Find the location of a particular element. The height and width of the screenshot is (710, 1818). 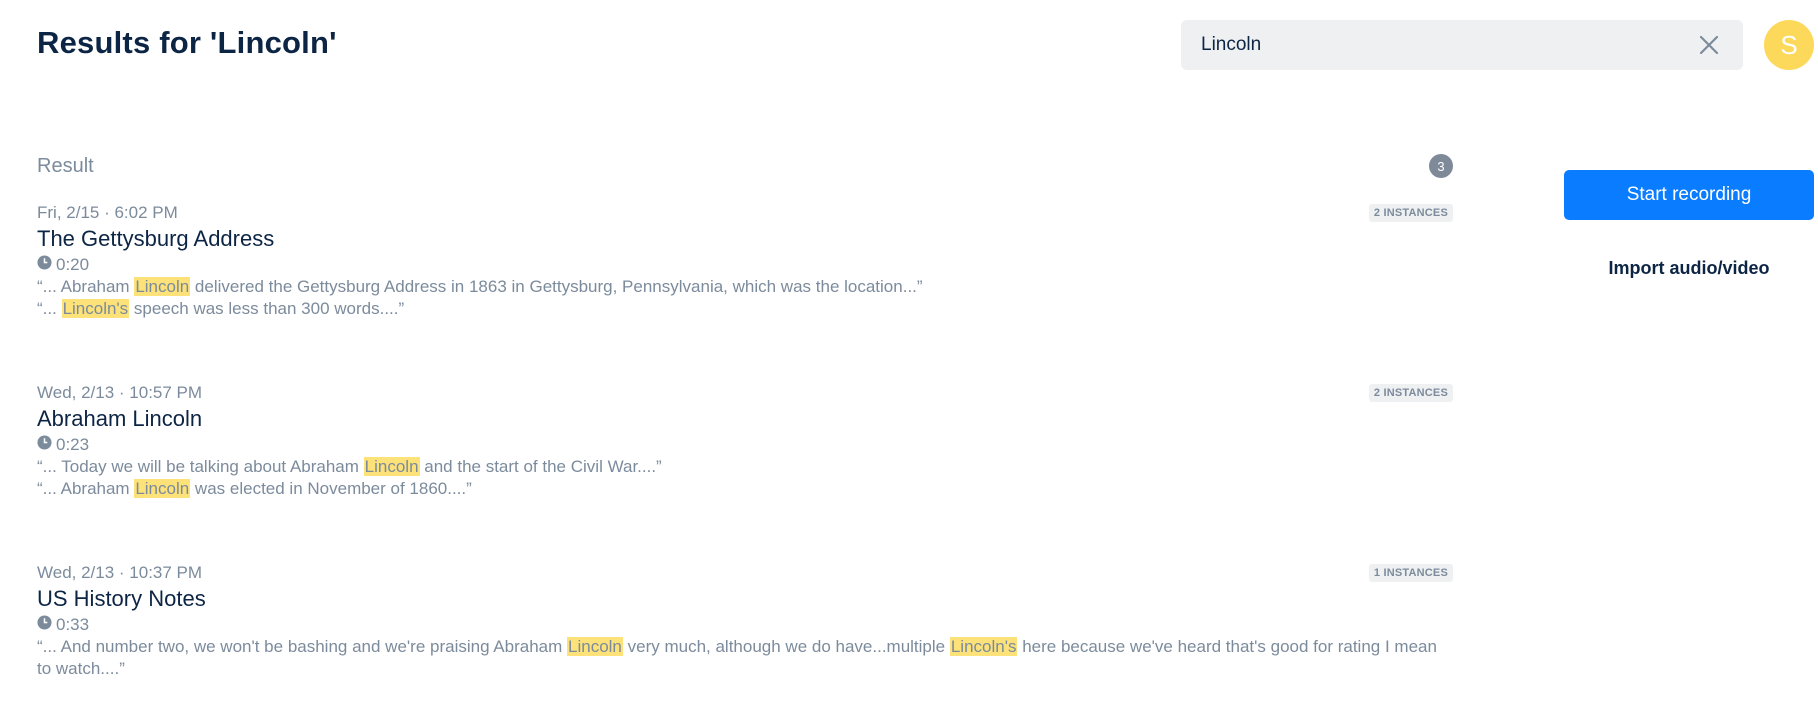

result-title: Abraham Lincoln is located at coordinates (745, 419).